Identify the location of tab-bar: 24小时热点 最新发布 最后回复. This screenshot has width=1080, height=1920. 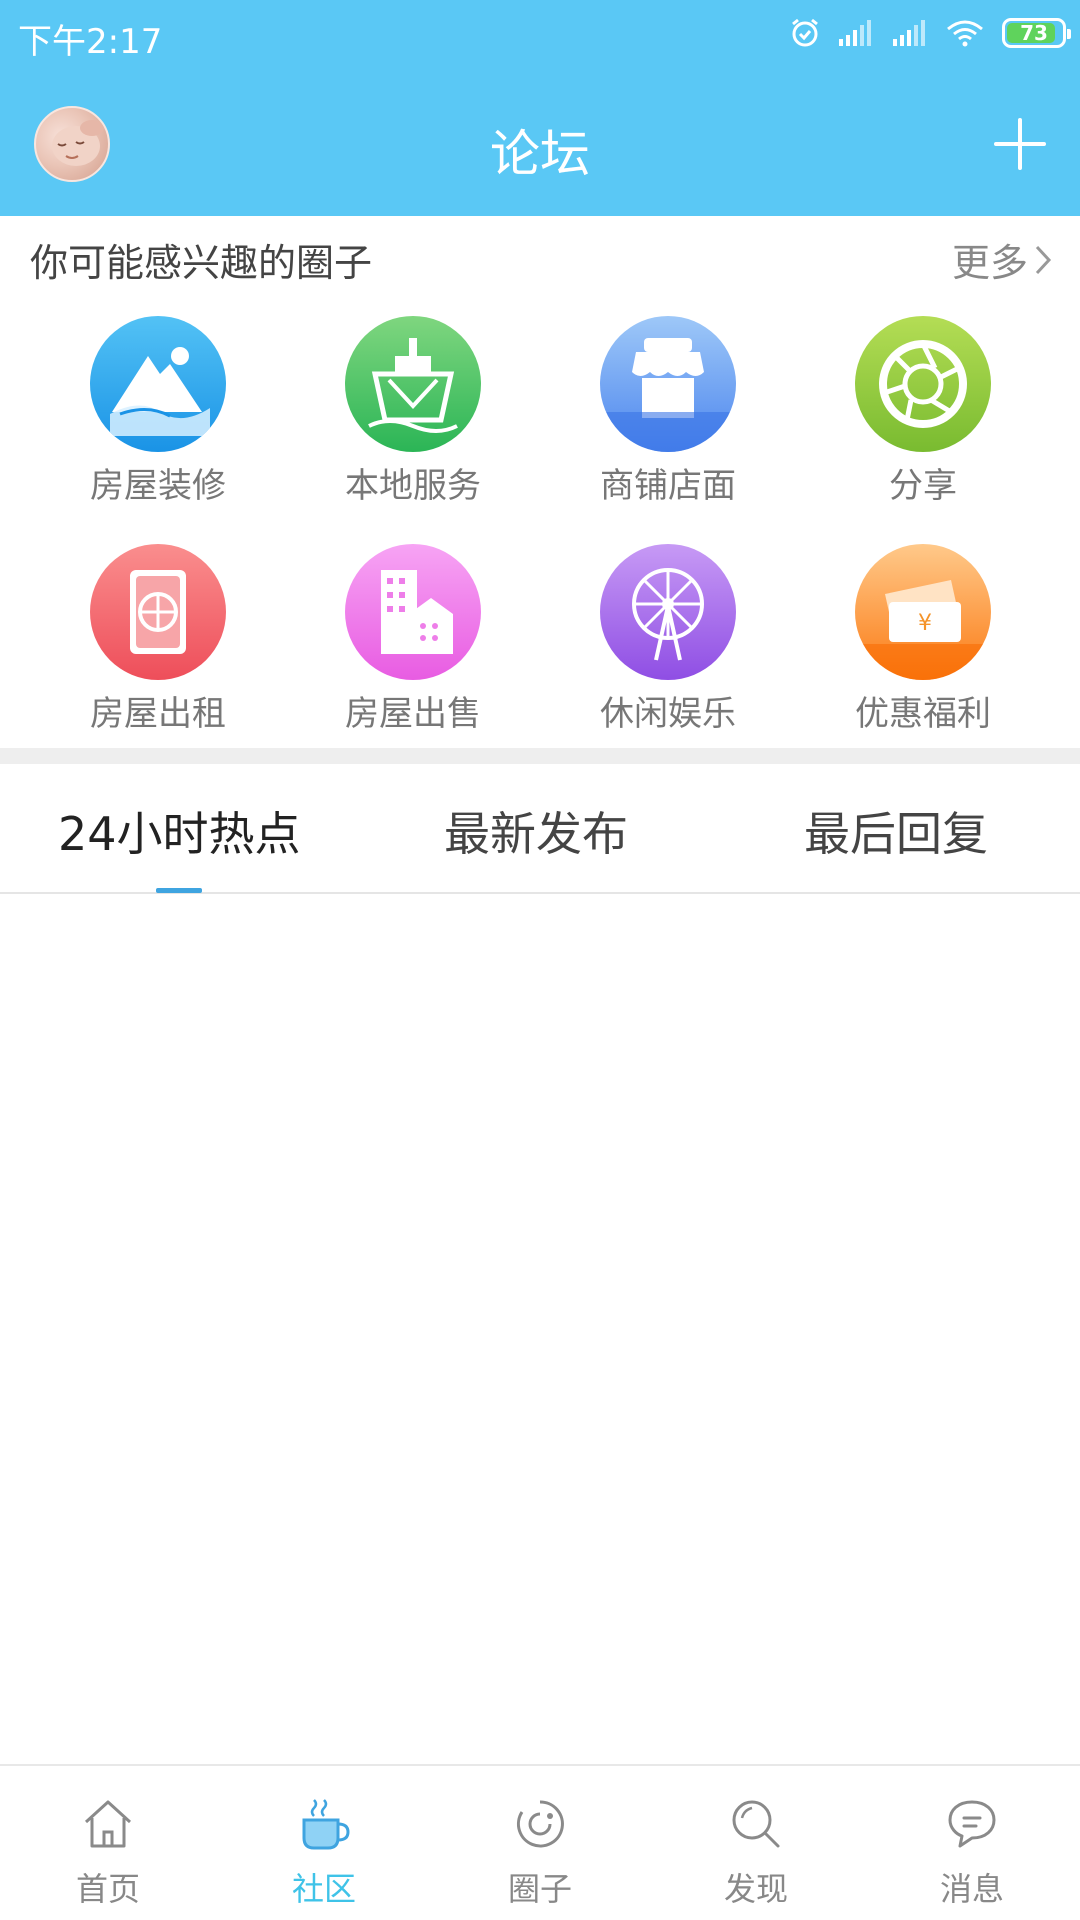
(540, 829).